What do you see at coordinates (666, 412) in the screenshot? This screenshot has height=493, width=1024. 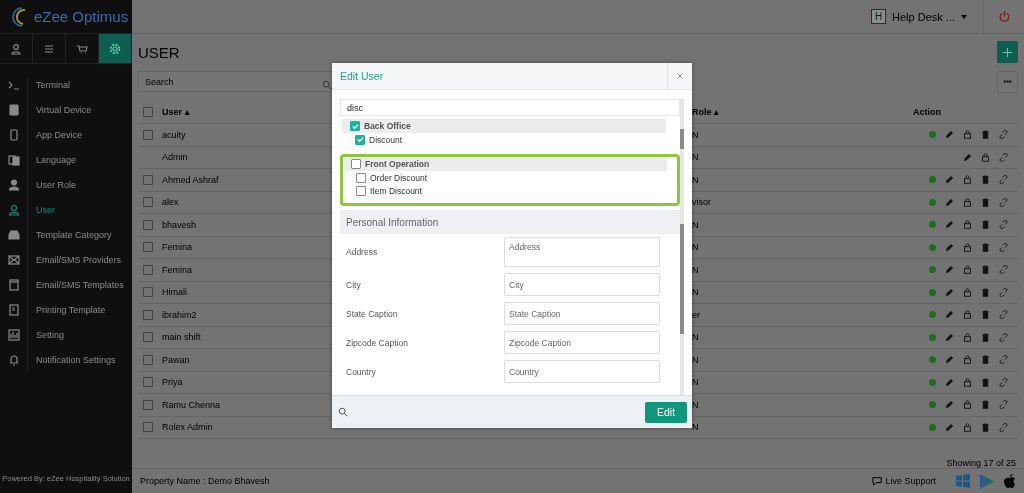 I see `edit-button: Edit` at bounding box center [666, 412].